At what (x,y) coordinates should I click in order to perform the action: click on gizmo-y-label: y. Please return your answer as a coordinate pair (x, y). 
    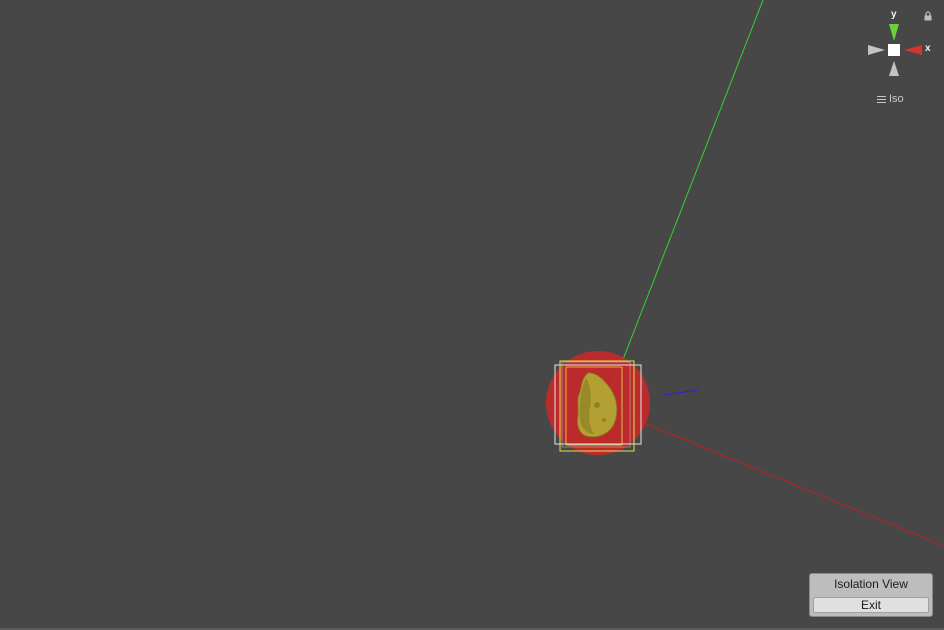
    Looking at the image, I should click on (894, 14).